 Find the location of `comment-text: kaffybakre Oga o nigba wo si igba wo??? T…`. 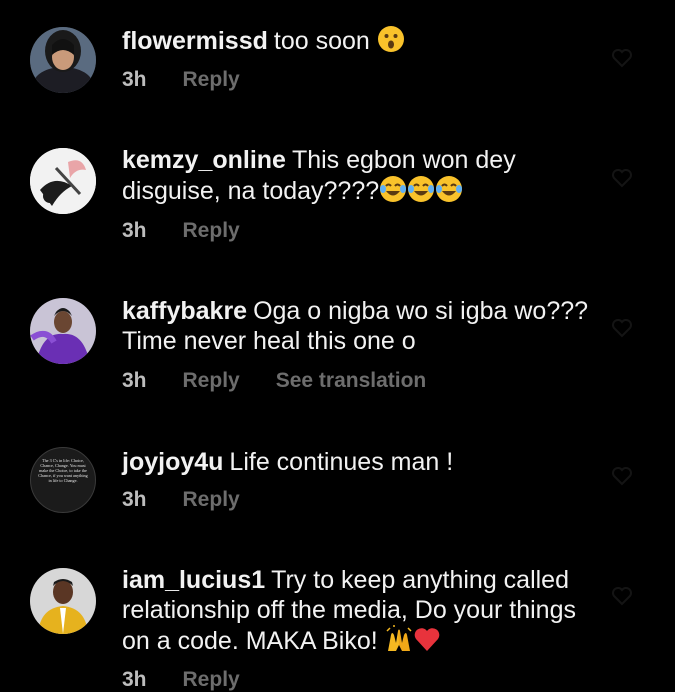

comment-text: kaffybakre Oga o nigba wo si igba wo??? T… is located at coordinates (362, 326).